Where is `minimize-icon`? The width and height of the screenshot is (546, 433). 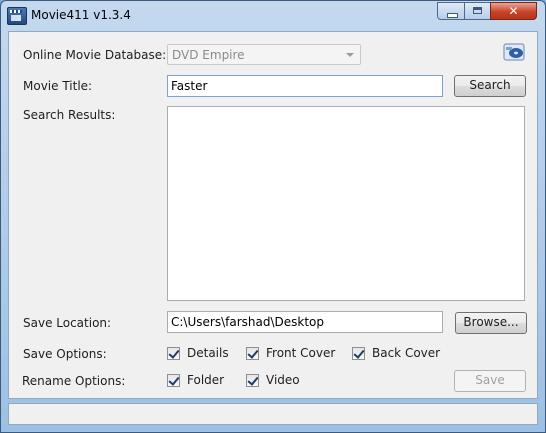 minimize-icon is located at coordinates (452, 15).